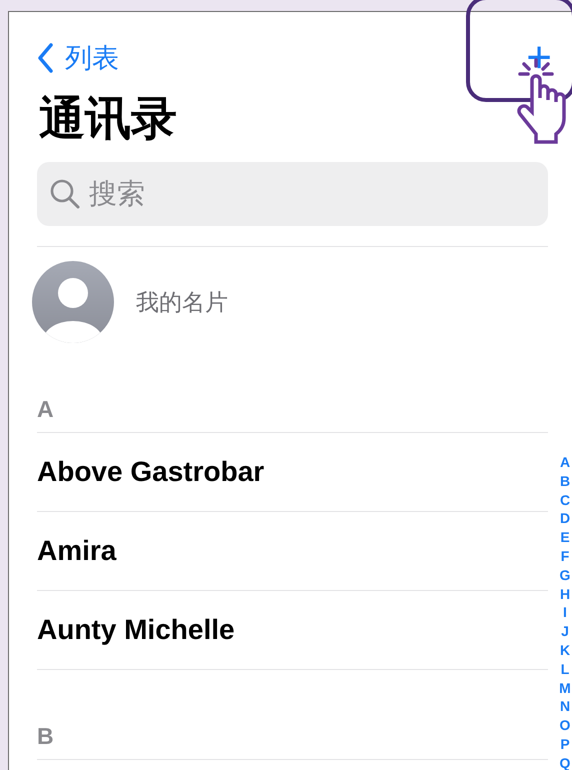  I want to click on section-header: A, so click(46, 409).